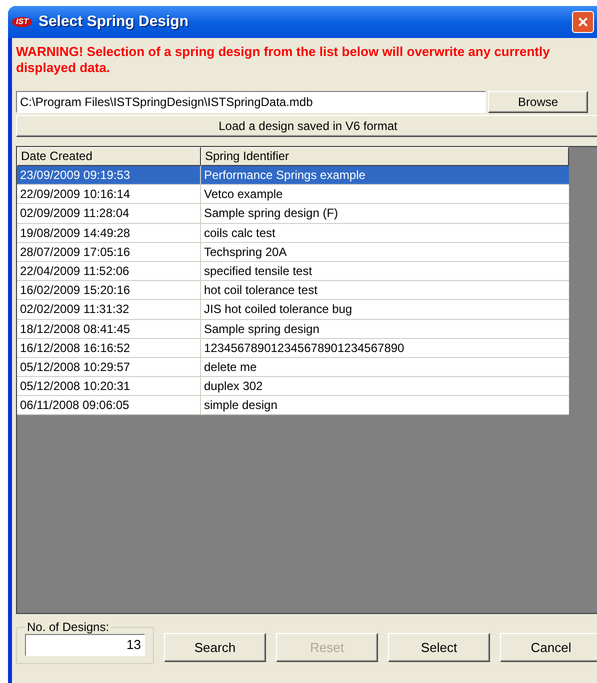 The height and width of the screenshot is (683, 597). Describe the element at coordinates (583, 22) in the screenshot. I see `close-button: ×` at that location.